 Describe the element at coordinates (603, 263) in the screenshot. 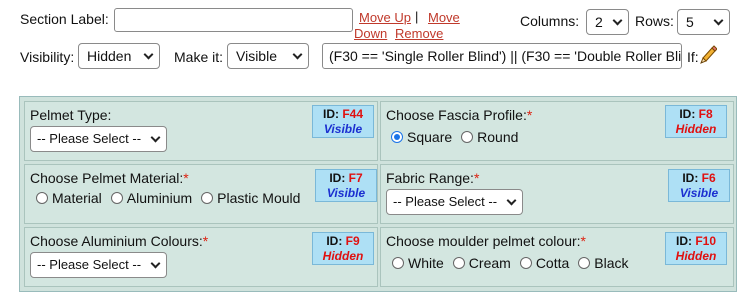

I see `radio-black: Black` at that location.